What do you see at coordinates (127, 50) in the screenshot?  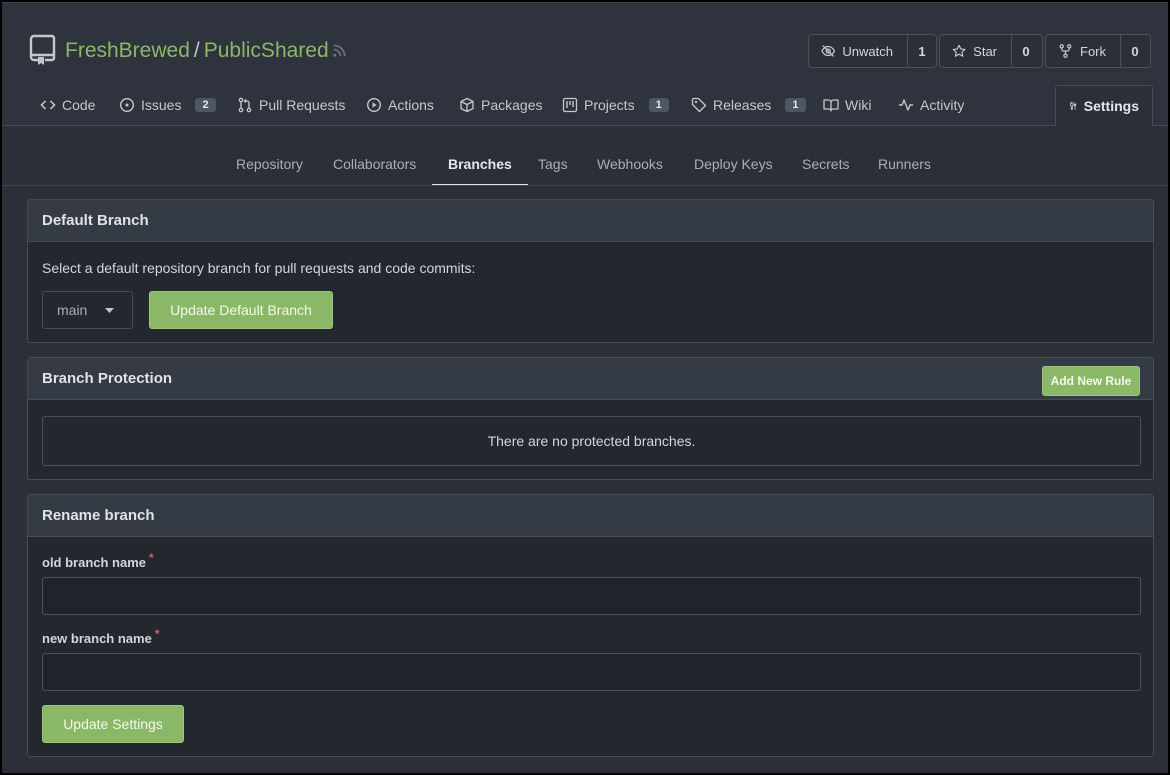 I see `repo-owner-link: FreshBrewed` at bounding box center [127, 50].